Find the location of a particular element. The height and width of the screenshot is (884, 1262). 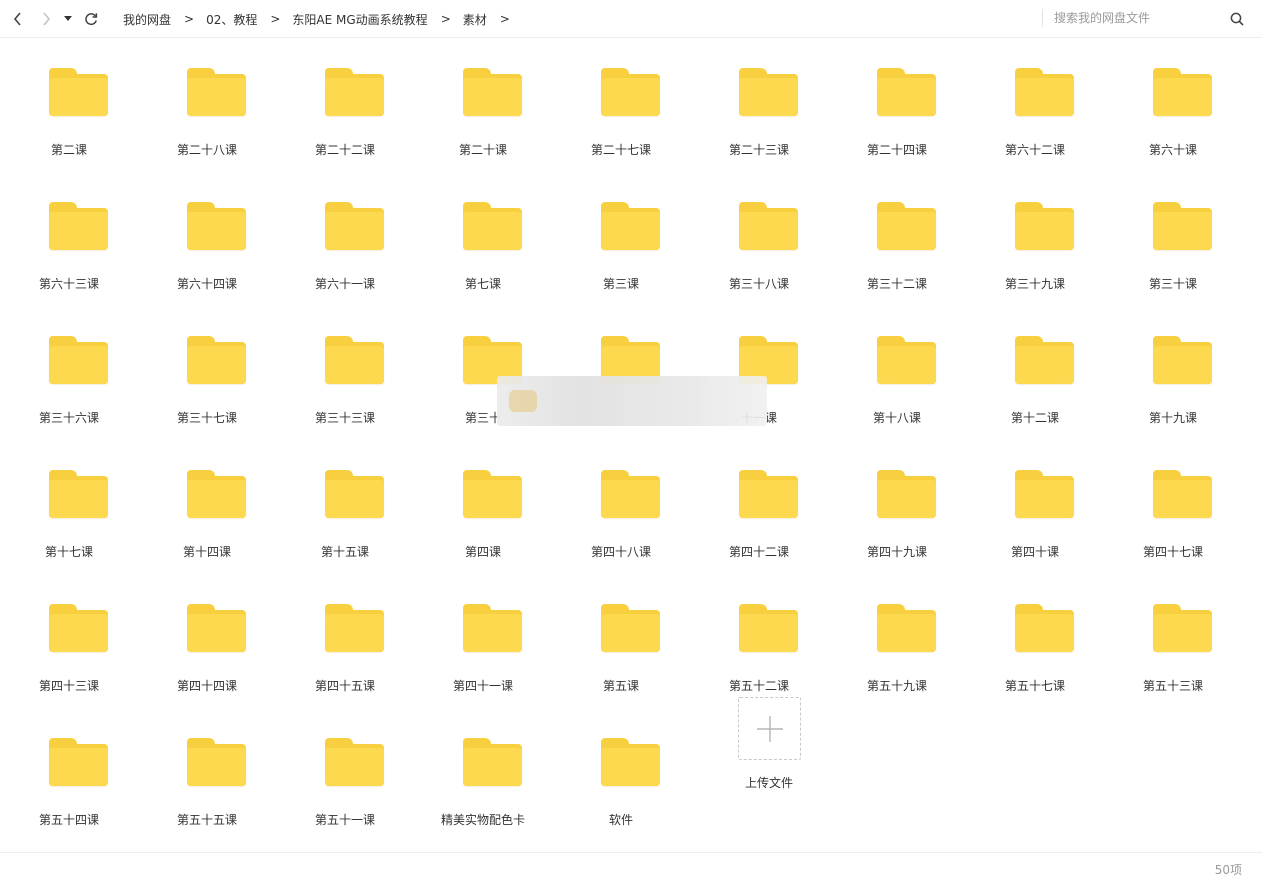

folder-label: 第四十二课 is located at coordinates (758, 552).